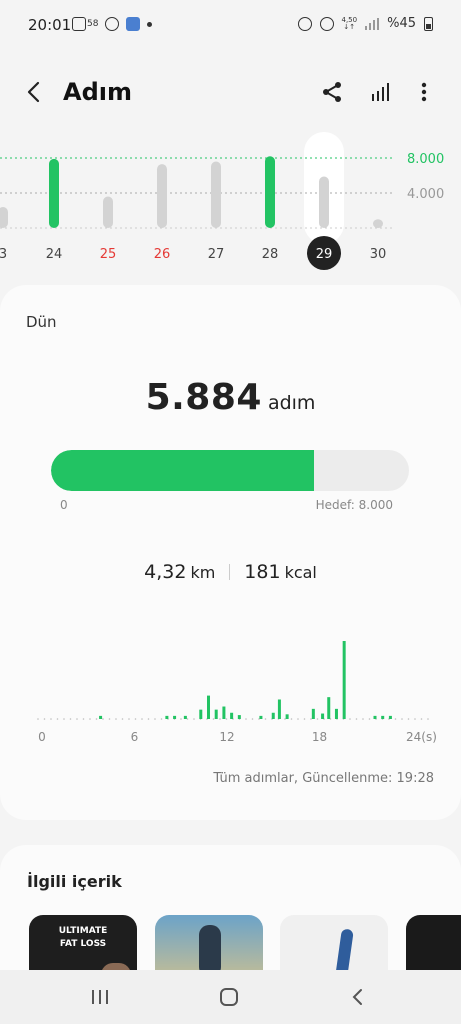 Image resolution: width=461 pixels, height=1024 pixels. What do you see at coordinates (424, 92) in the screenshot?
I see `more-options-icon` at bounding box center [424, 92].